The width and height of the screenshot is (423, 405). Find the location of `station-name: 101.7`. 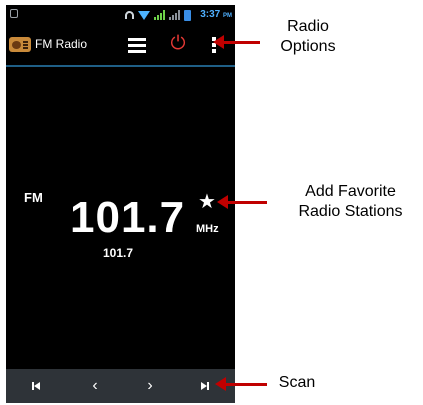

station-name: 101.7 is located at coordinates (118, 253).